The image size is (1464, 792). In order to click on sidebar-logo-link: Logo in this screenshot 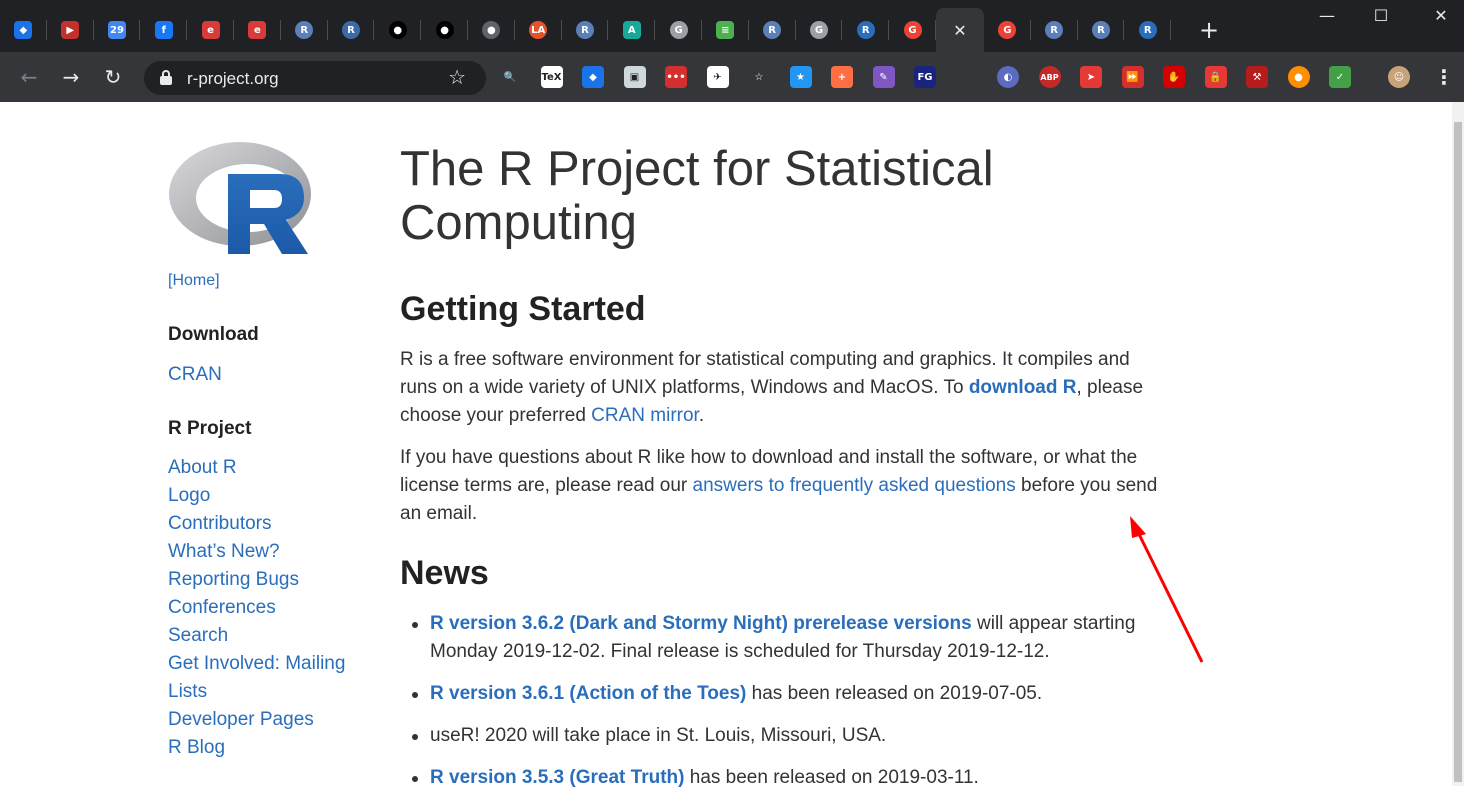, I will do `click(189, 496)`.